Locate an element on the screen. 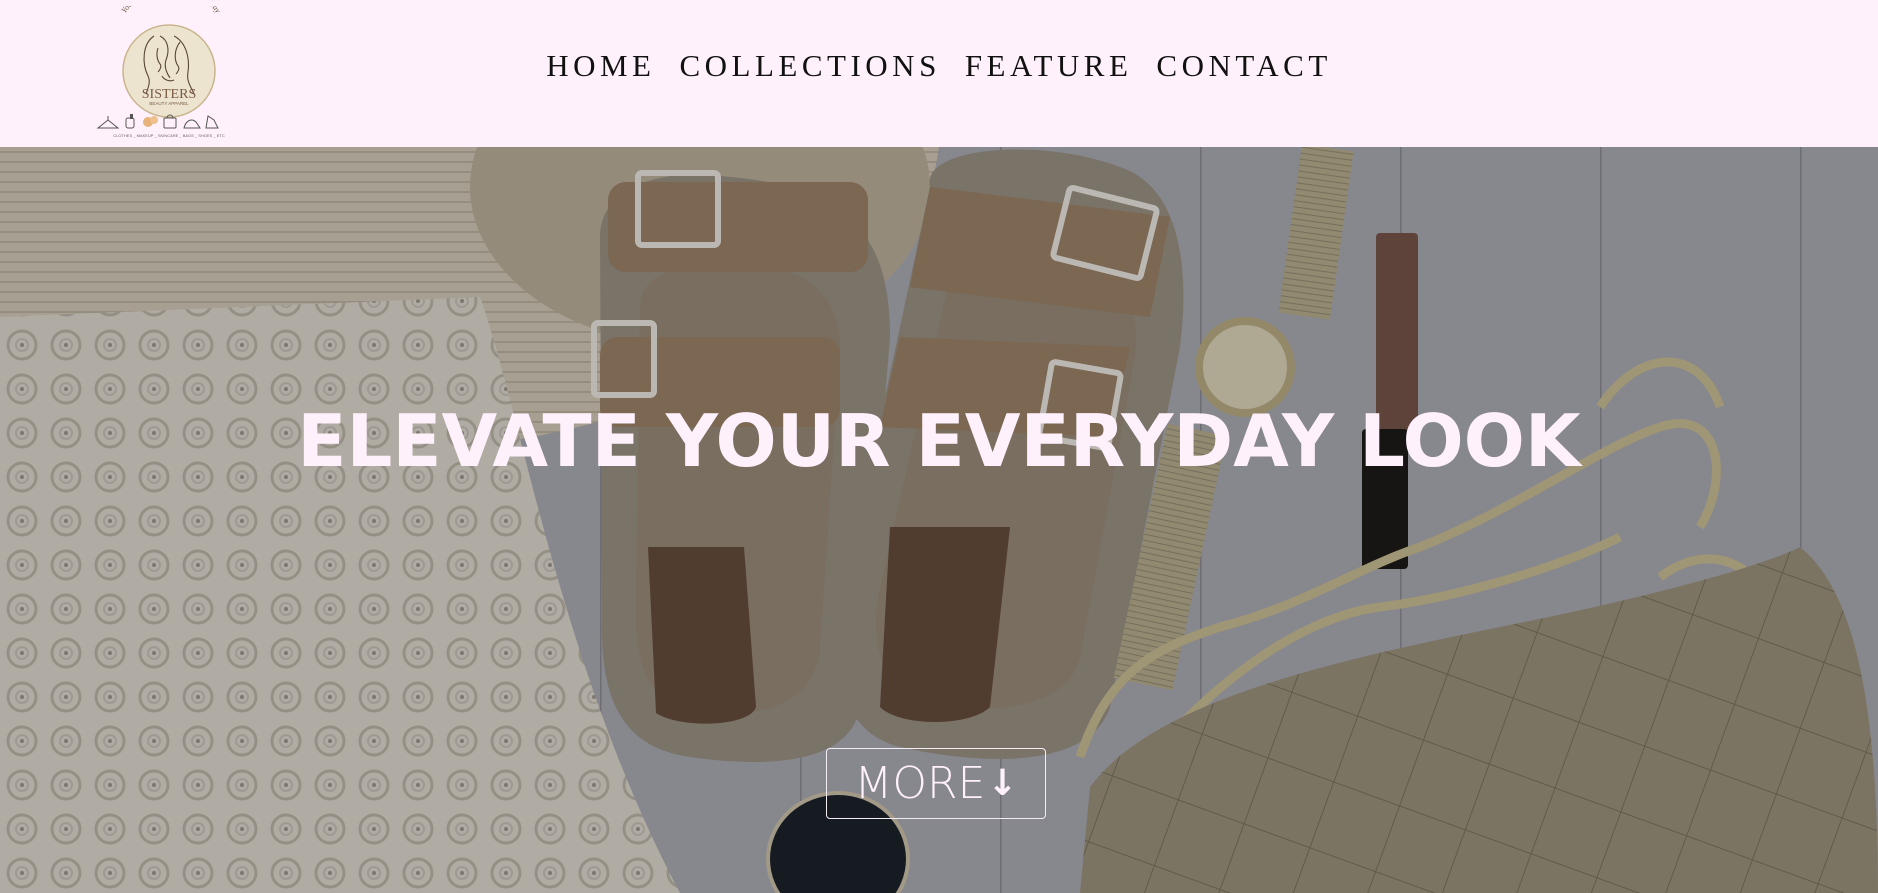 The height and width of the screenshot is (893, 1878). nav-feature: FEATURE is located at coordinates (1049, 66).